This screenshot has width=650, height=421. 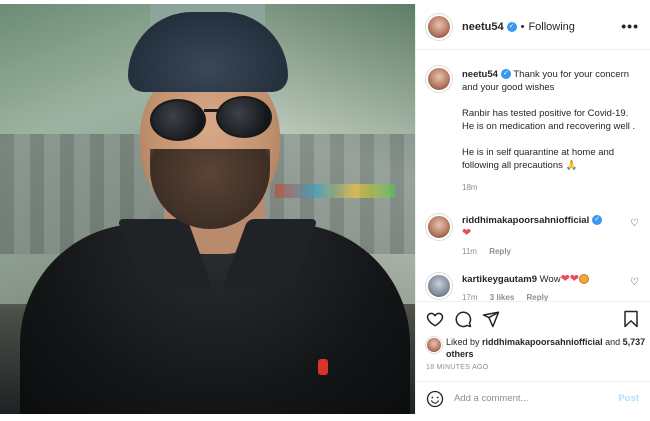 I want to click on likes-prefix: Liked by, so click(x=463, y=342).